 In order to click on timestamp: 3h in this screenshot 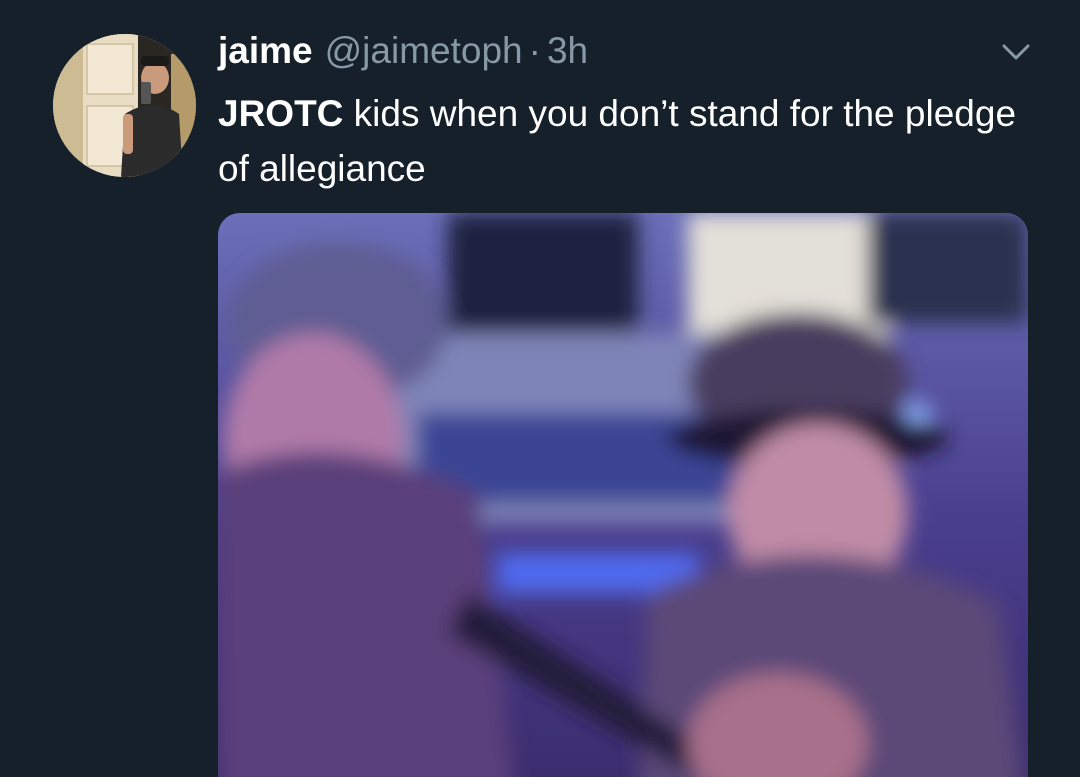, I will do `click(567, 51)`.